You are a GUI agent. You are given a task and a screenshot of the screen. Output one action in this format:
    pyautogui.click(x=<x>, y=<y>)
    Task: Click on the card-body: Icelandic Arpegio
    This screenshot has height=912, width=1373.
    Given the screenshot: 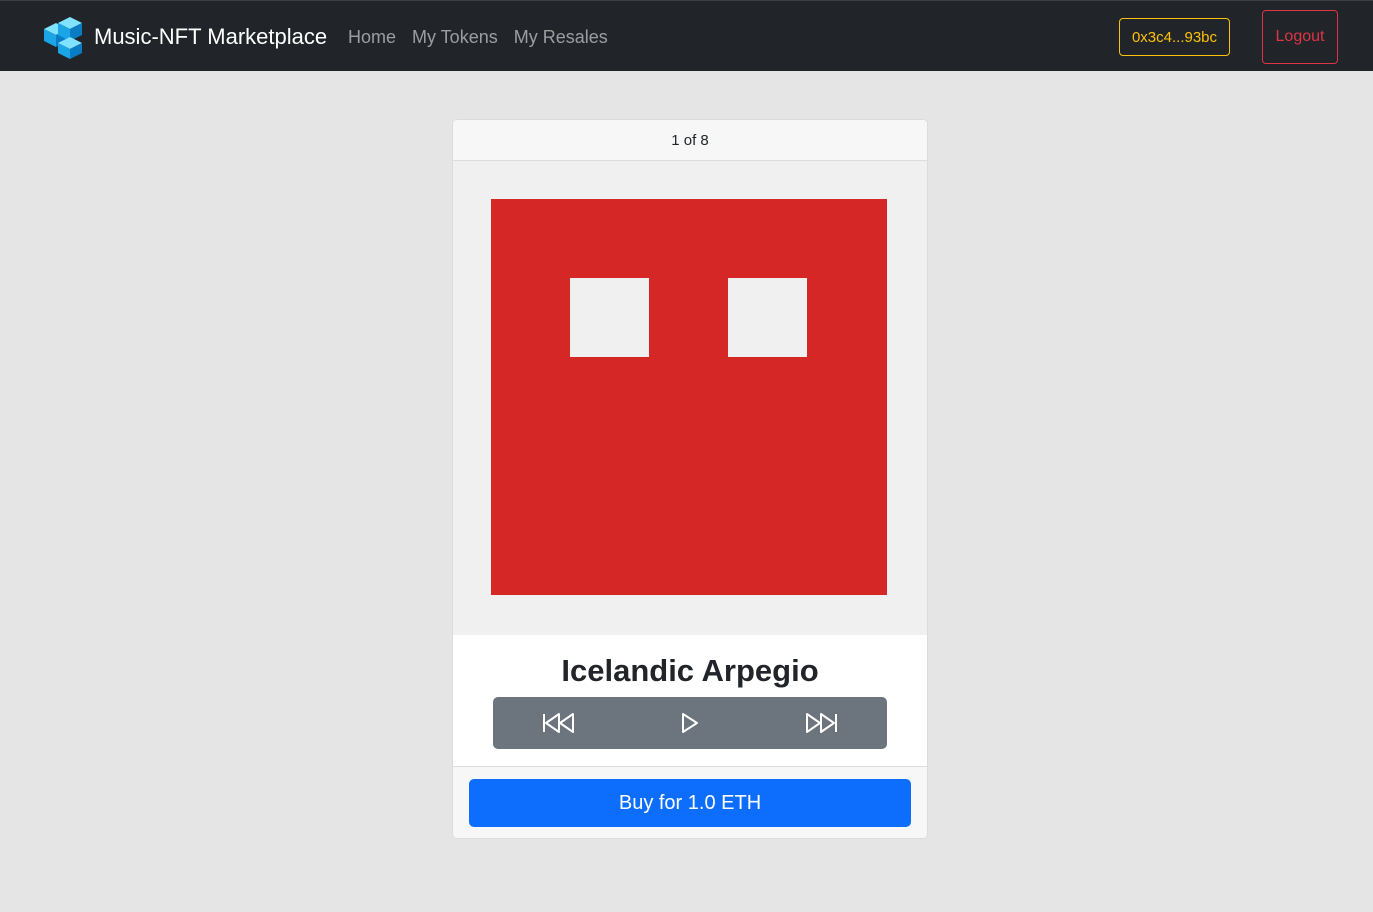 What is the action you would take?
    pyautogui.click(x=690, y=700)
    